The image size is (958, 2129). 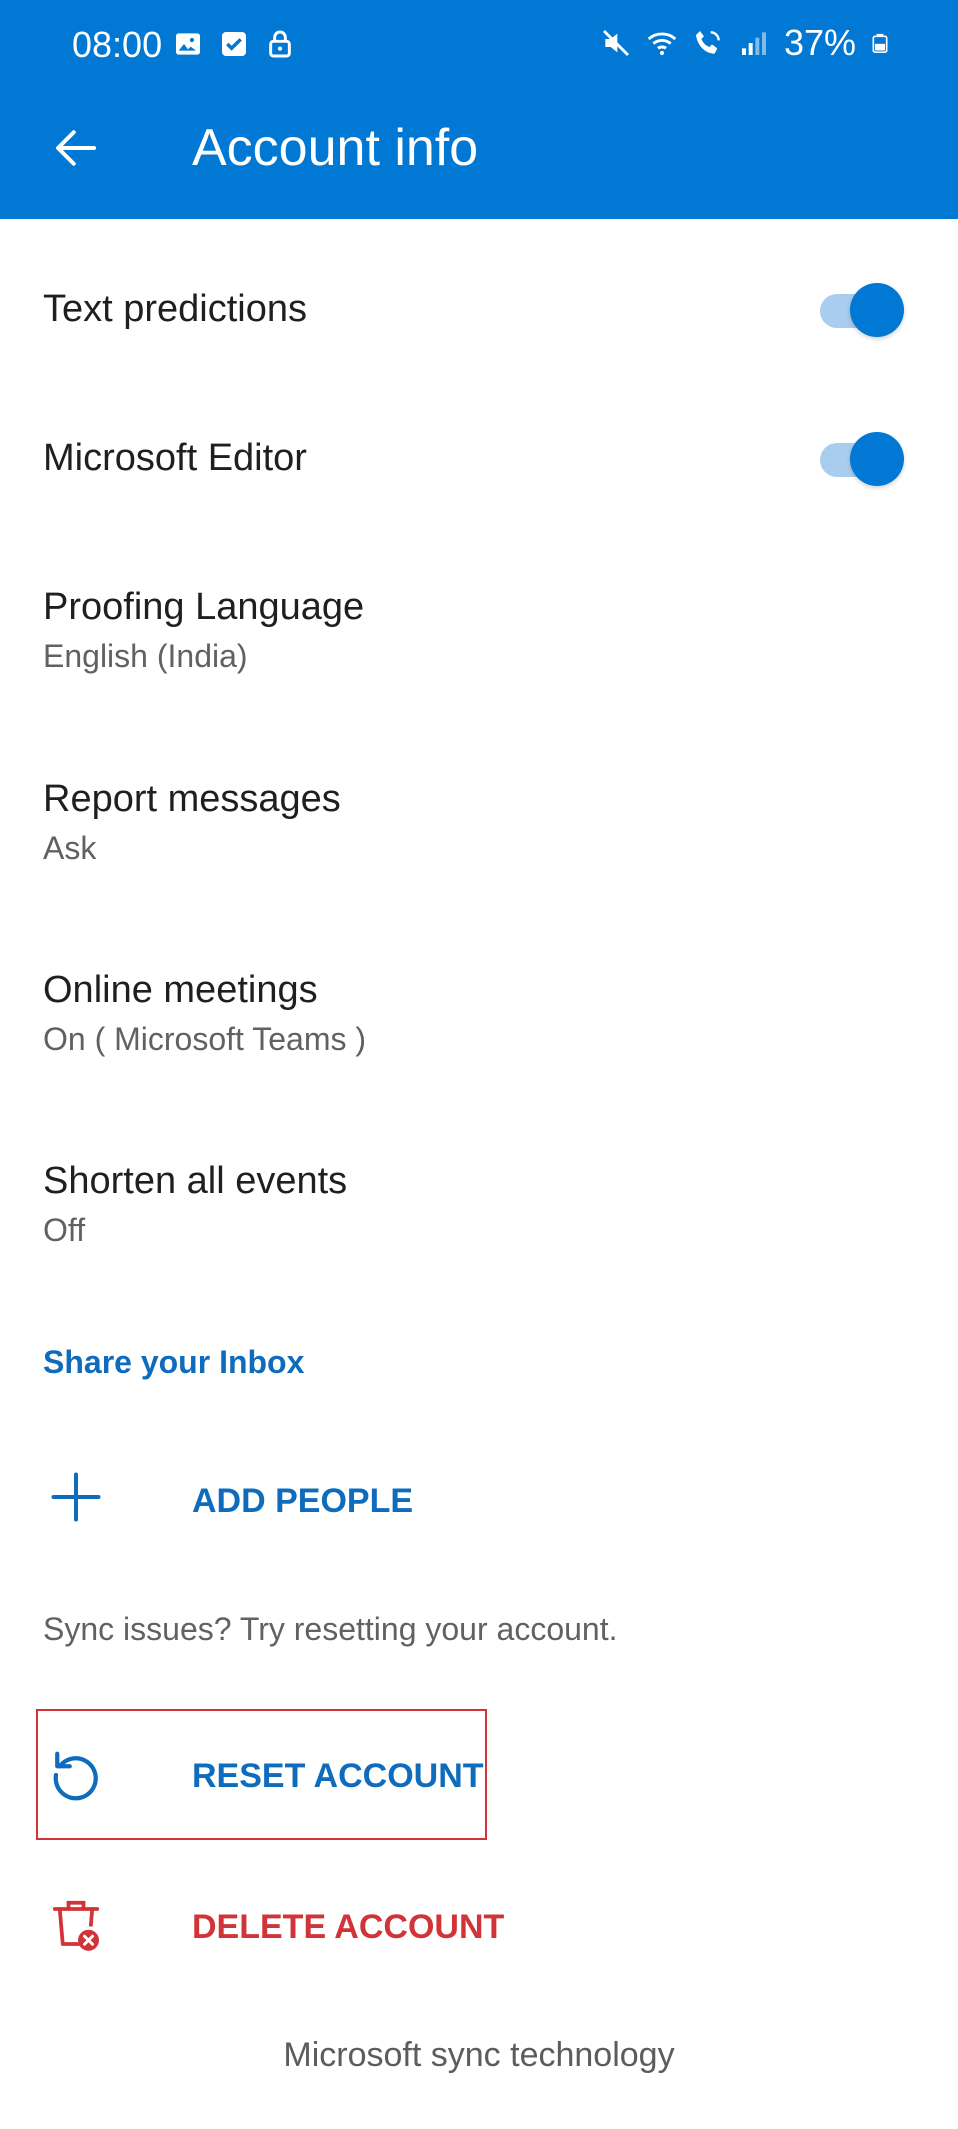 What do you see at coordinates (280, 44) in the screenshot?
I see `lock-icon` at bounding box center [280, 44].